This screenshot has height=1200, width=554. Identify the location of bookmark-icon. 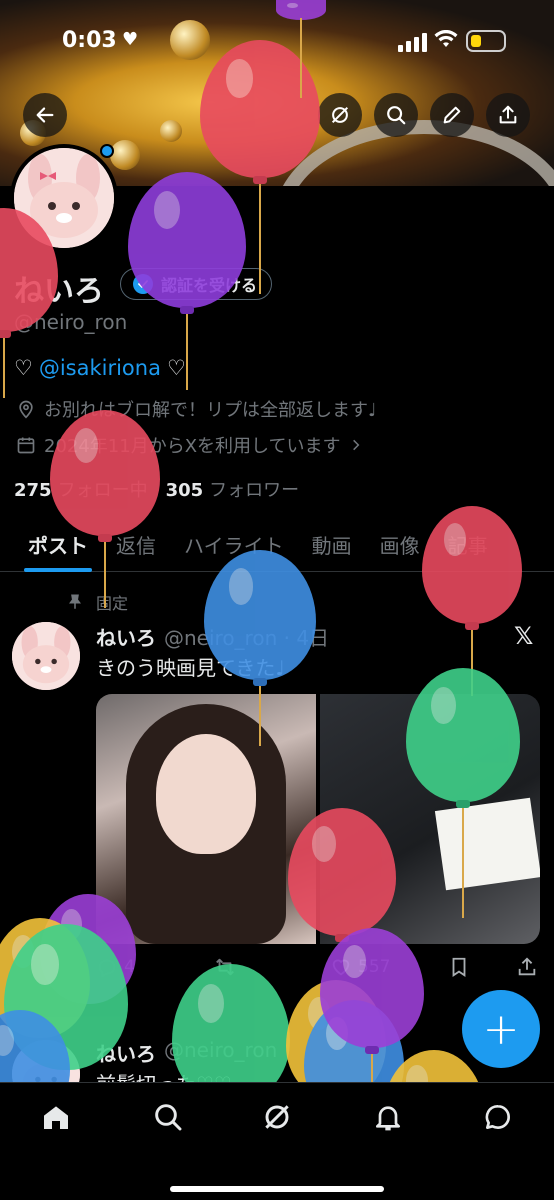
(459, 967).